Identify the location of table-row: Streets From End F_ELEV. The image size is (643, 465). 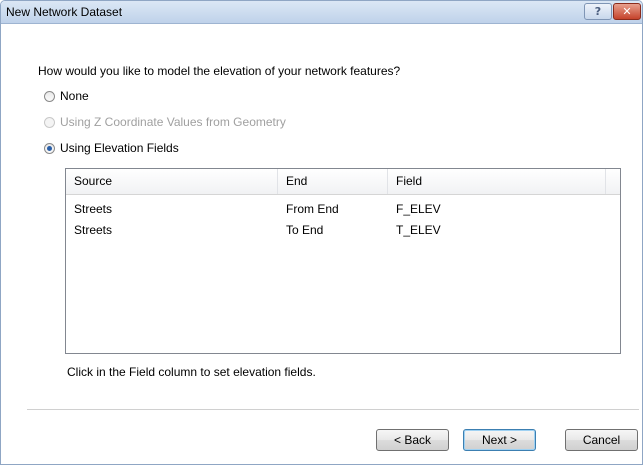
(343, 209).